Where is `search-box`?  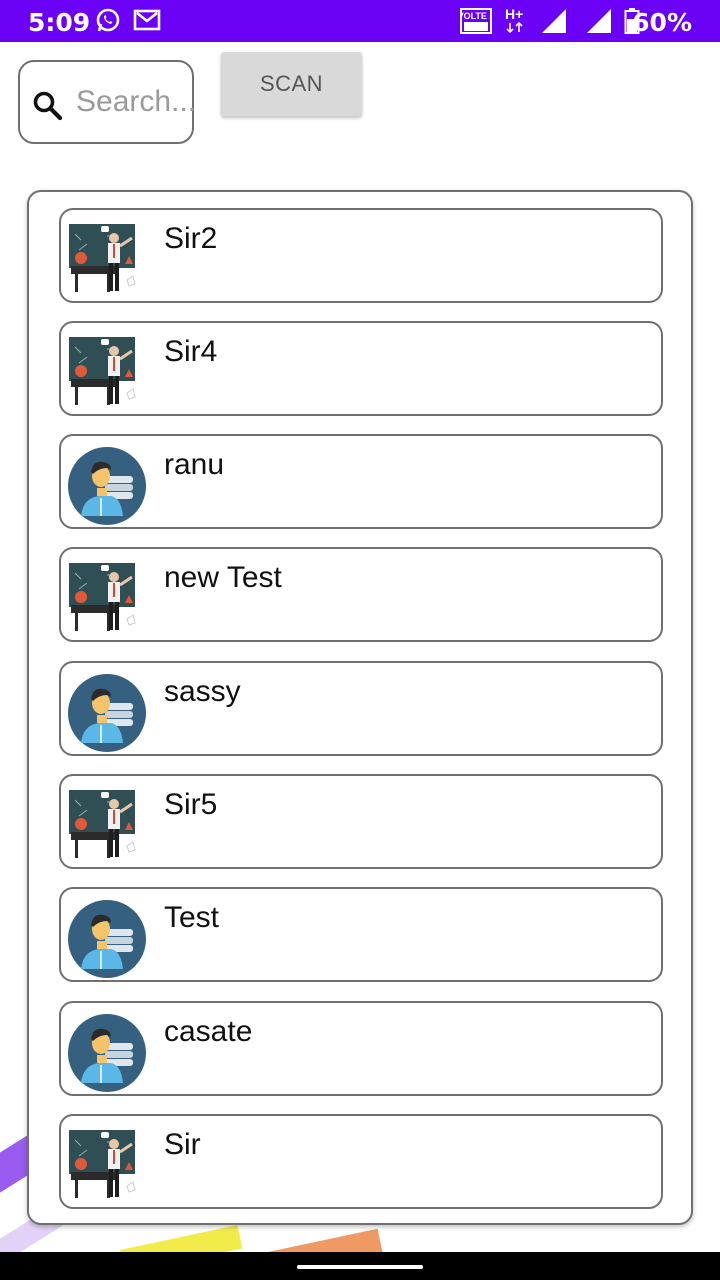
search-box is located at coordinates (106, 102).